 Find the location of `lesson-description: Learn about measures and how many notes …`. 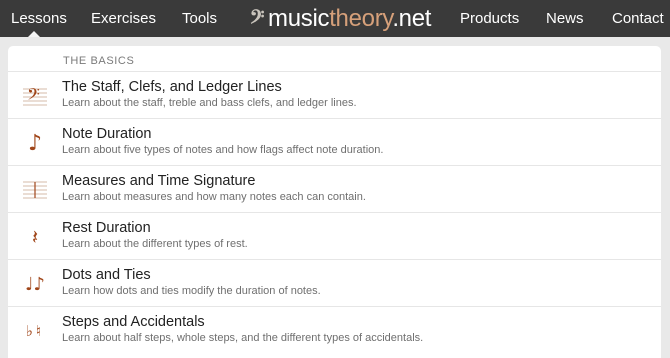

lesson-description: Learn about measures and how many notes … is located at coordinates (214, 197).